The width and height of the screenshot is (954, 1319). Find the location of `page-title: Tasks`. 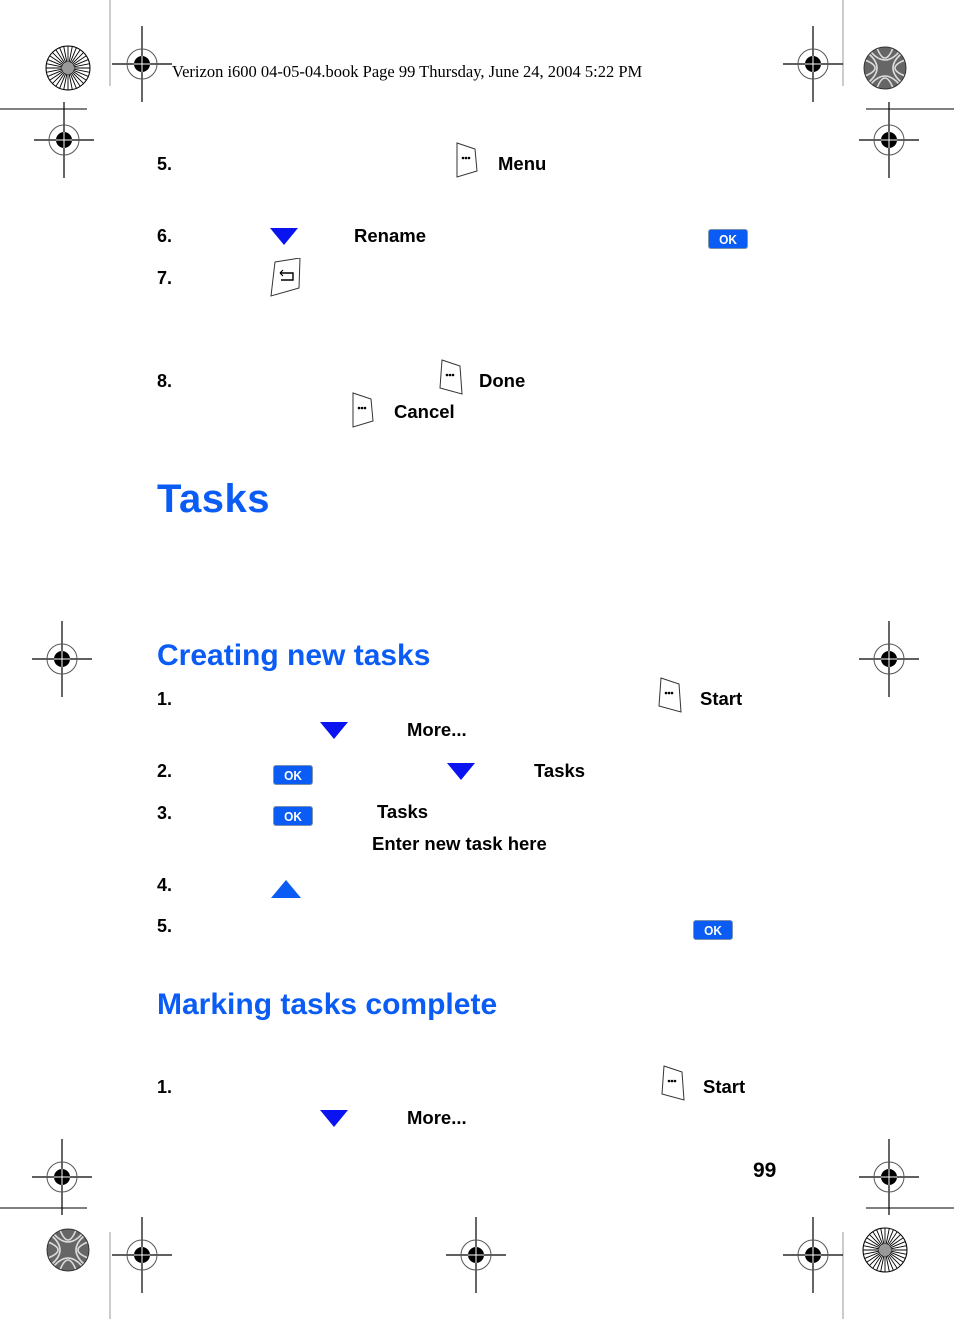

page-title: Tasks is located at coordinates (213, 499).